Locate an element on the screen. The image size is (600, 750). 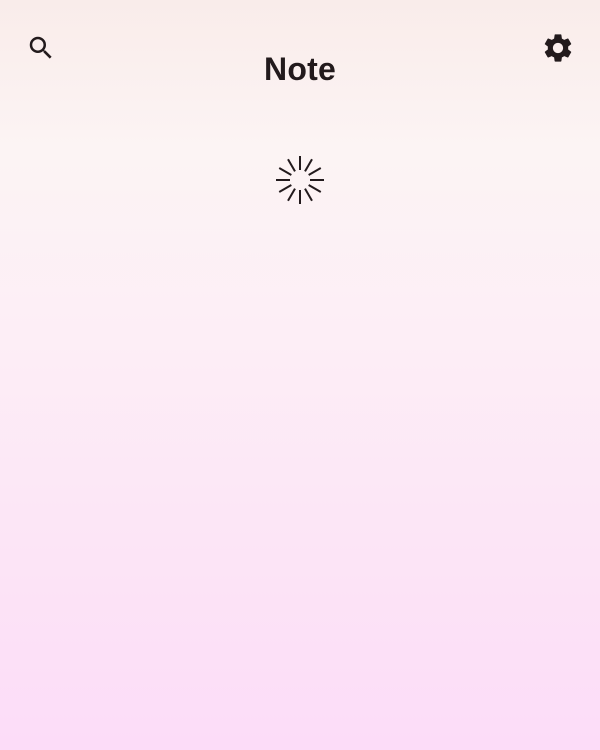
settings-button is located at coordinates (558, 48).